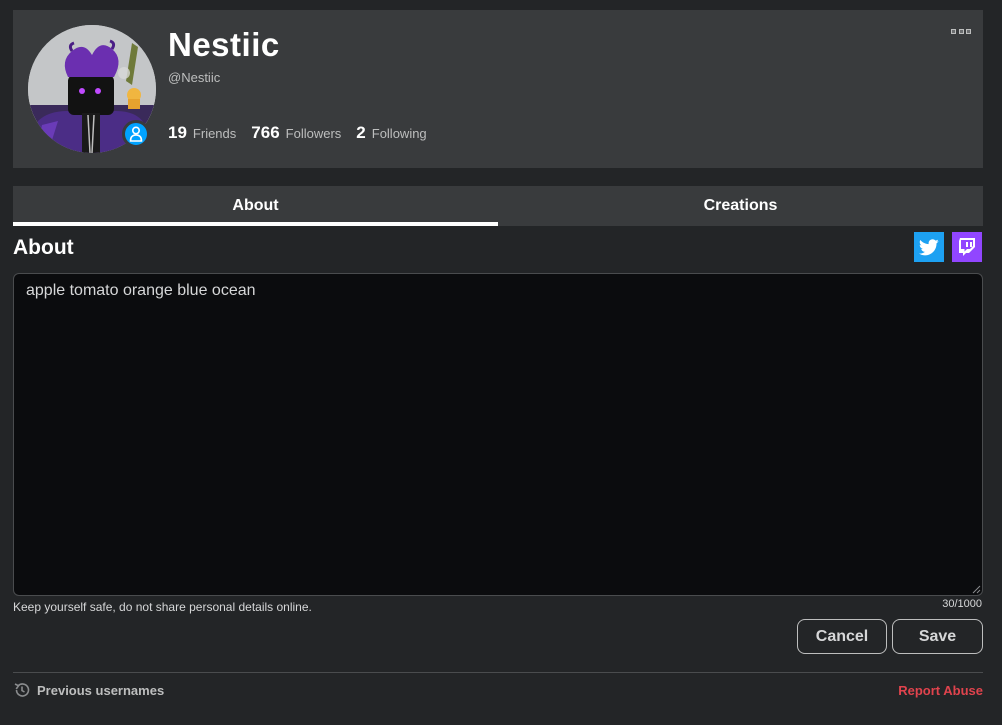 This screenshot has width=1002, height=725. Describe the element at coordinates (255, 206) in the screenshot. I see `tab-about: About` at that location.